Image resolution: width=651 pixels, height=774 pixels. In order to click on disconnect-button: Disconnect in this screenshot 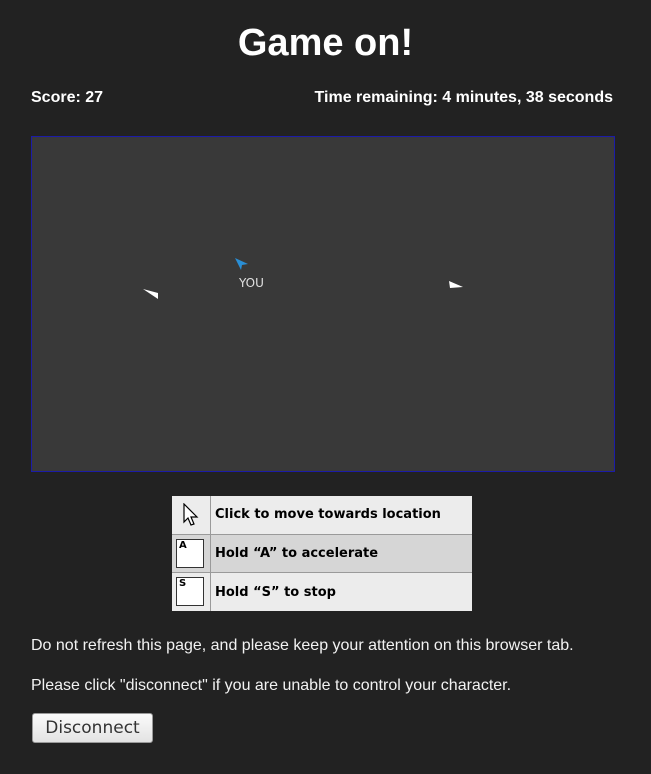, I will do `click(92, 728)`.